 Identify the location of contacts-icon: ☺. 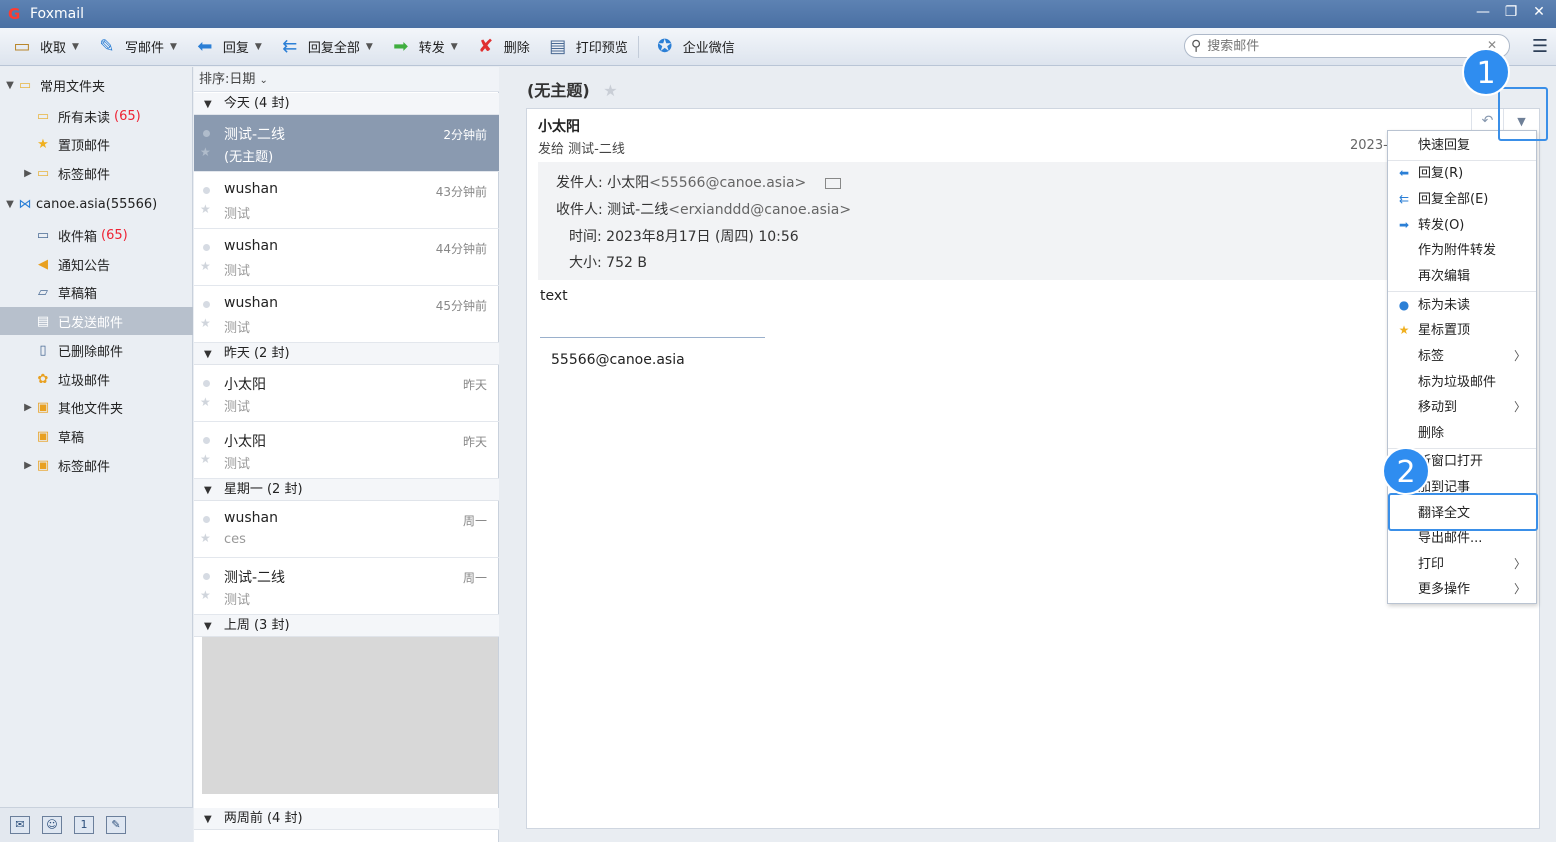
(52, 825).